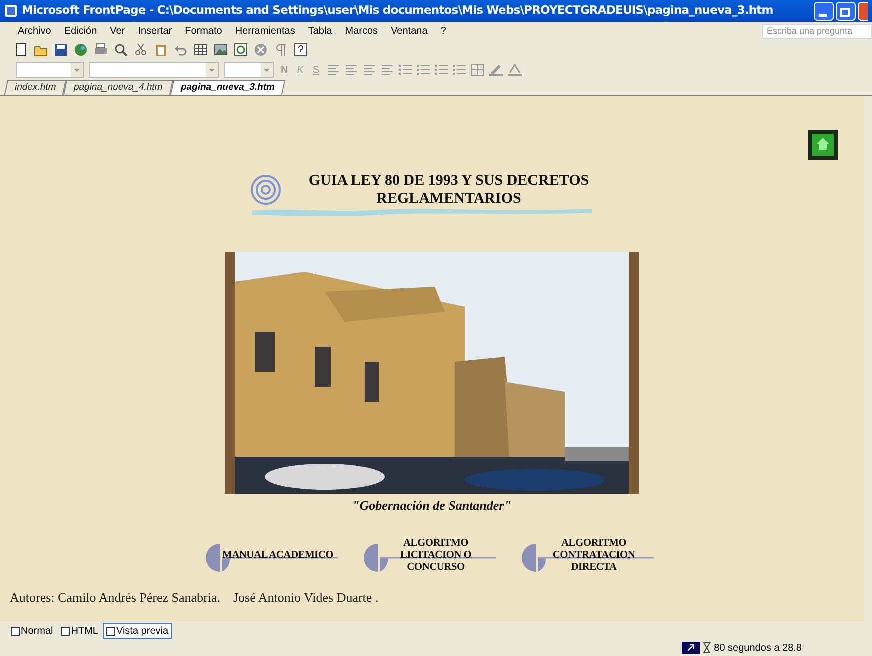  What do you see at coordinates (141, 50) in the screenshot?
I see `scissors-icon` at bounding box center [141, 50].